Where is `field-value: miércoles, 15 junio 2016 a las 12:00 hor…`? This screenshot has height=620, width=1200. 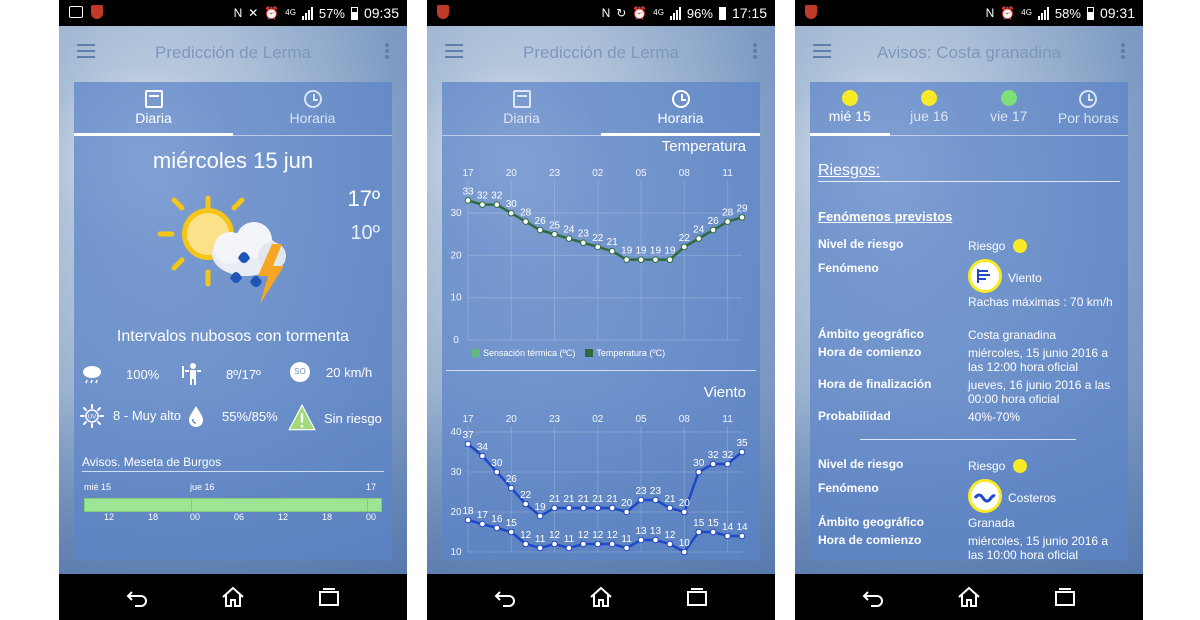
field-value: miércoles, 15 junio 2016 a las 12:00 hor… is located at coordinates (1038, 360).